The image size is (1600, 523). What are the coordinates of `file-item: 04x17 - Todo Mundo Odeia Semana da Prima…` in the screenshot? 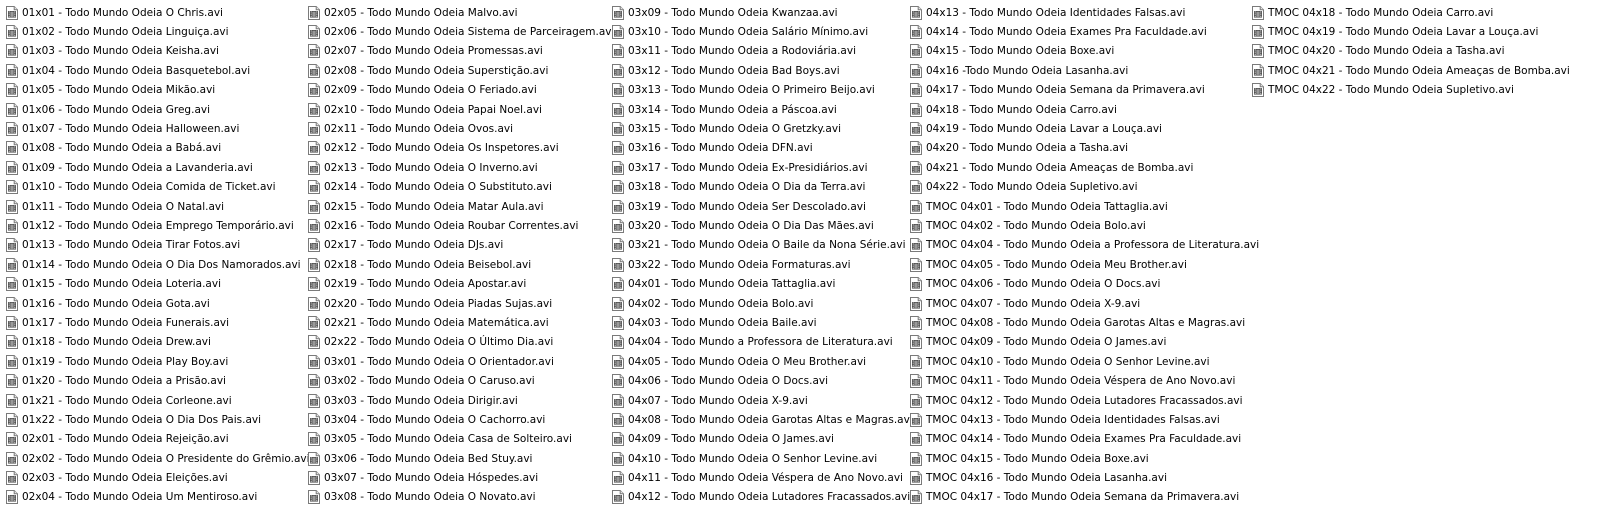 It's located at (1081, 90).